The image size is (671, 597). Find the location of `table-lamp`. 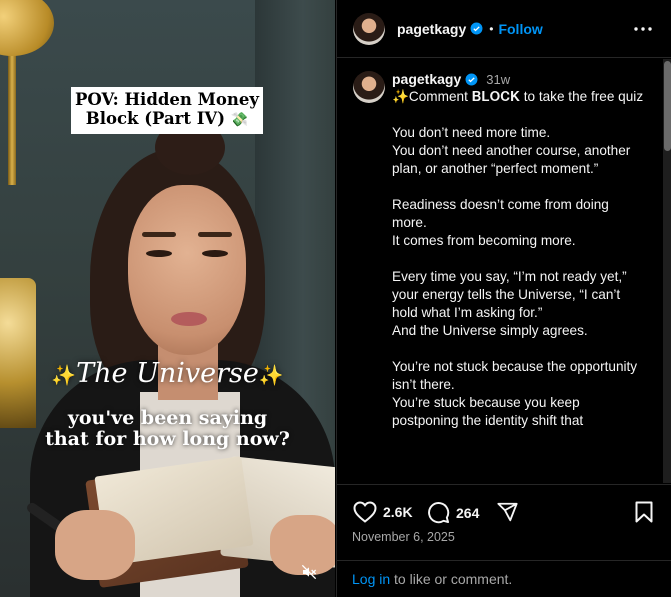

table-lamp is located at coordinates (18, 353).